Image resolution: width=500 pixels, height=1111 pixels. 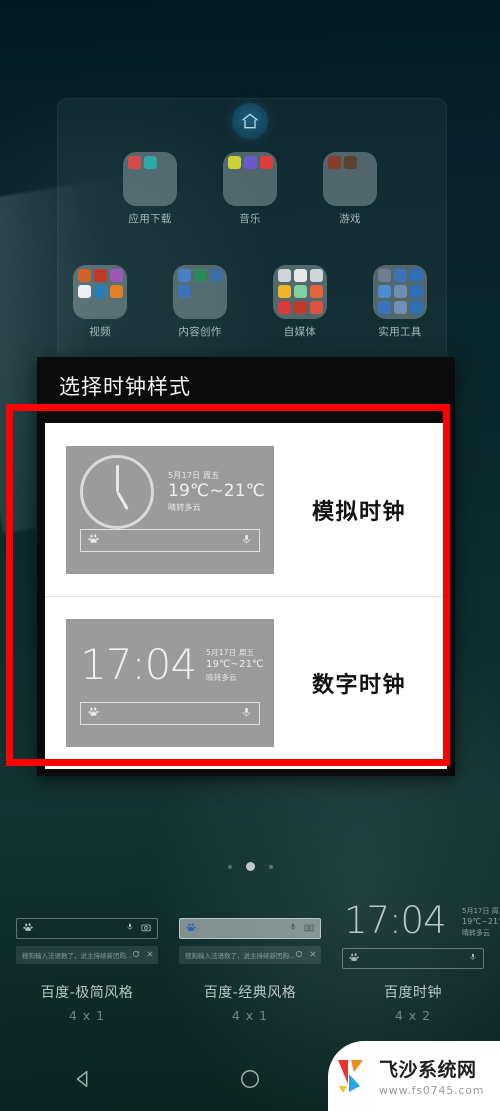 What do you see at coordinates (83, 1079) in the screenshot?
I see `back-triangle-icon` at bounding box center [83, 1079].